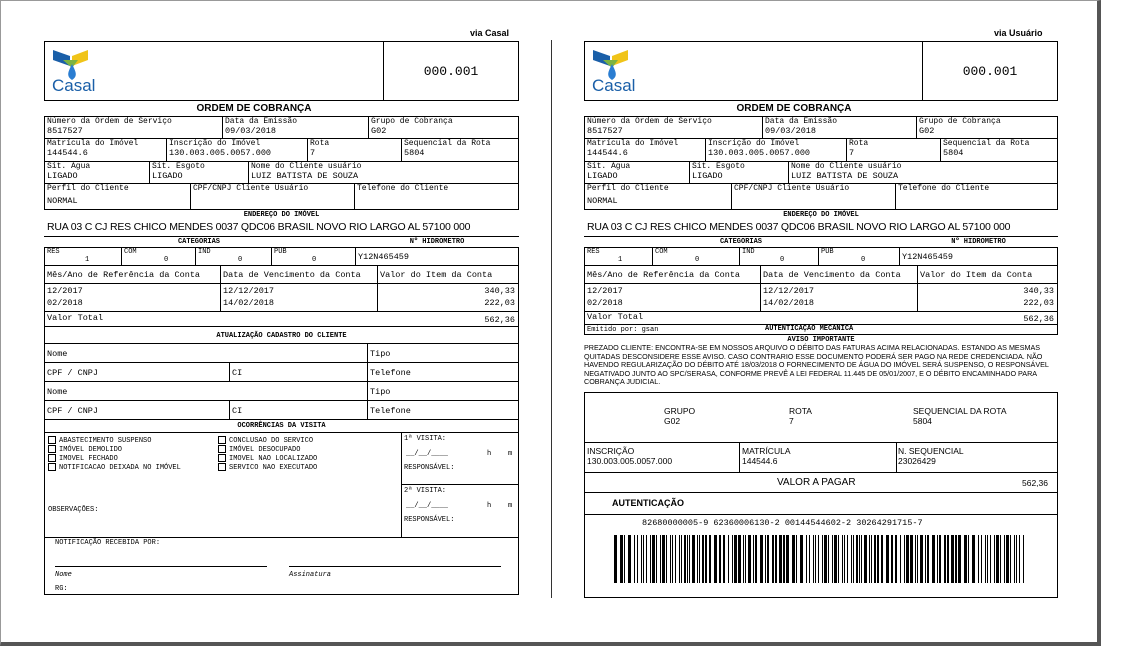  Describe the element at coordinates (132, 274) in the screenshot. I see `items-header-ref: Mês/Ano de Referência da Conta` at that location.